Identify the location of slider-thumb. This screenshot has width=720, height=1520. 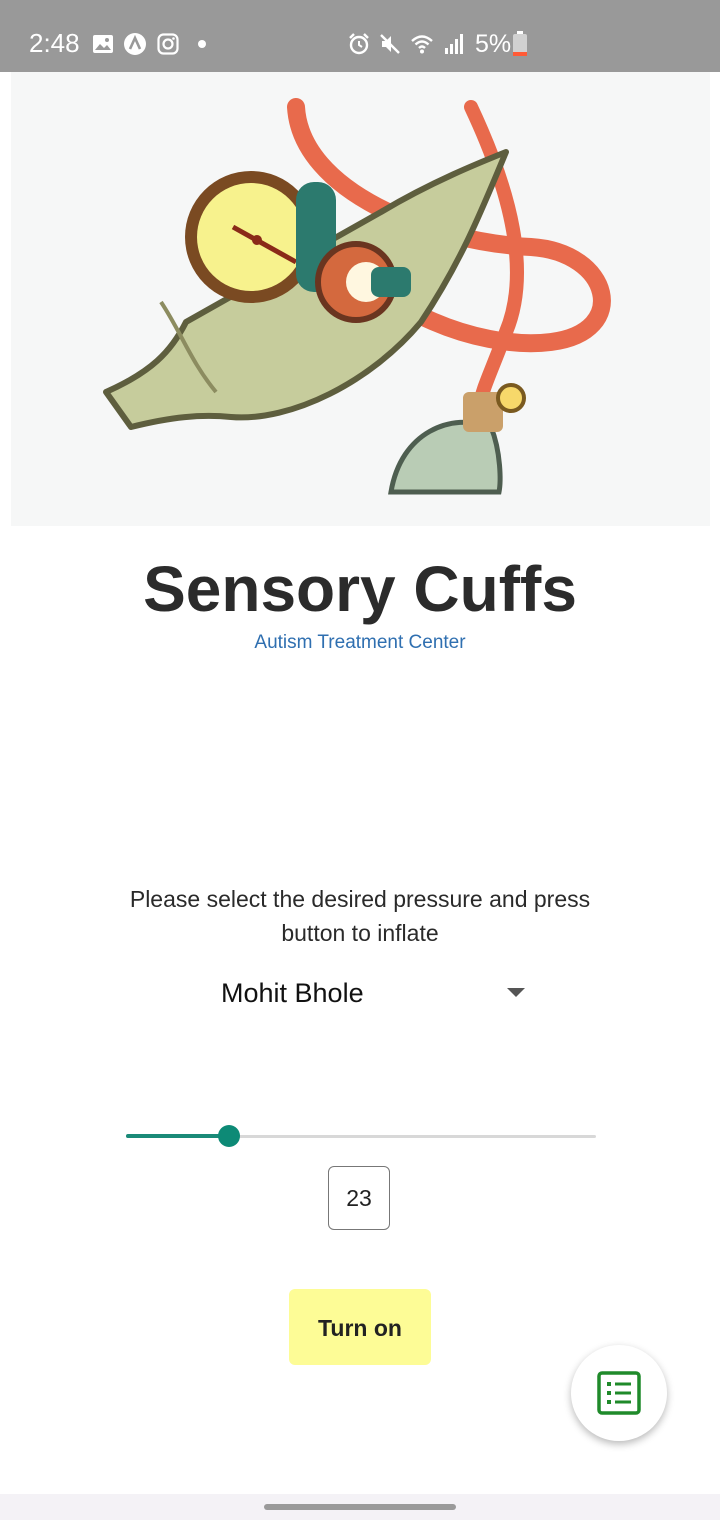
(229, 1136).